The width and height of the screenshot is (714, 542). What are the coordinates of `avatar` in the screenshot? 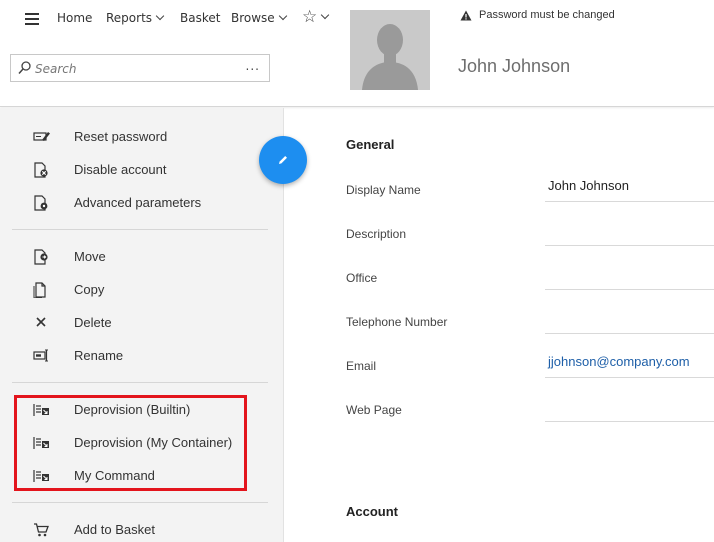 It's located at (390, 50).